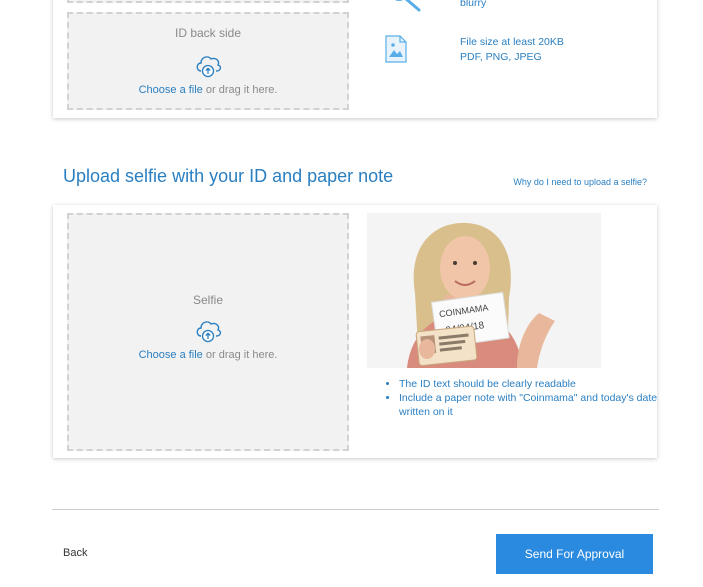  Describe the element at coordinates (208, 1) in the screenshot. I see `id-front-dropzone` at that location.